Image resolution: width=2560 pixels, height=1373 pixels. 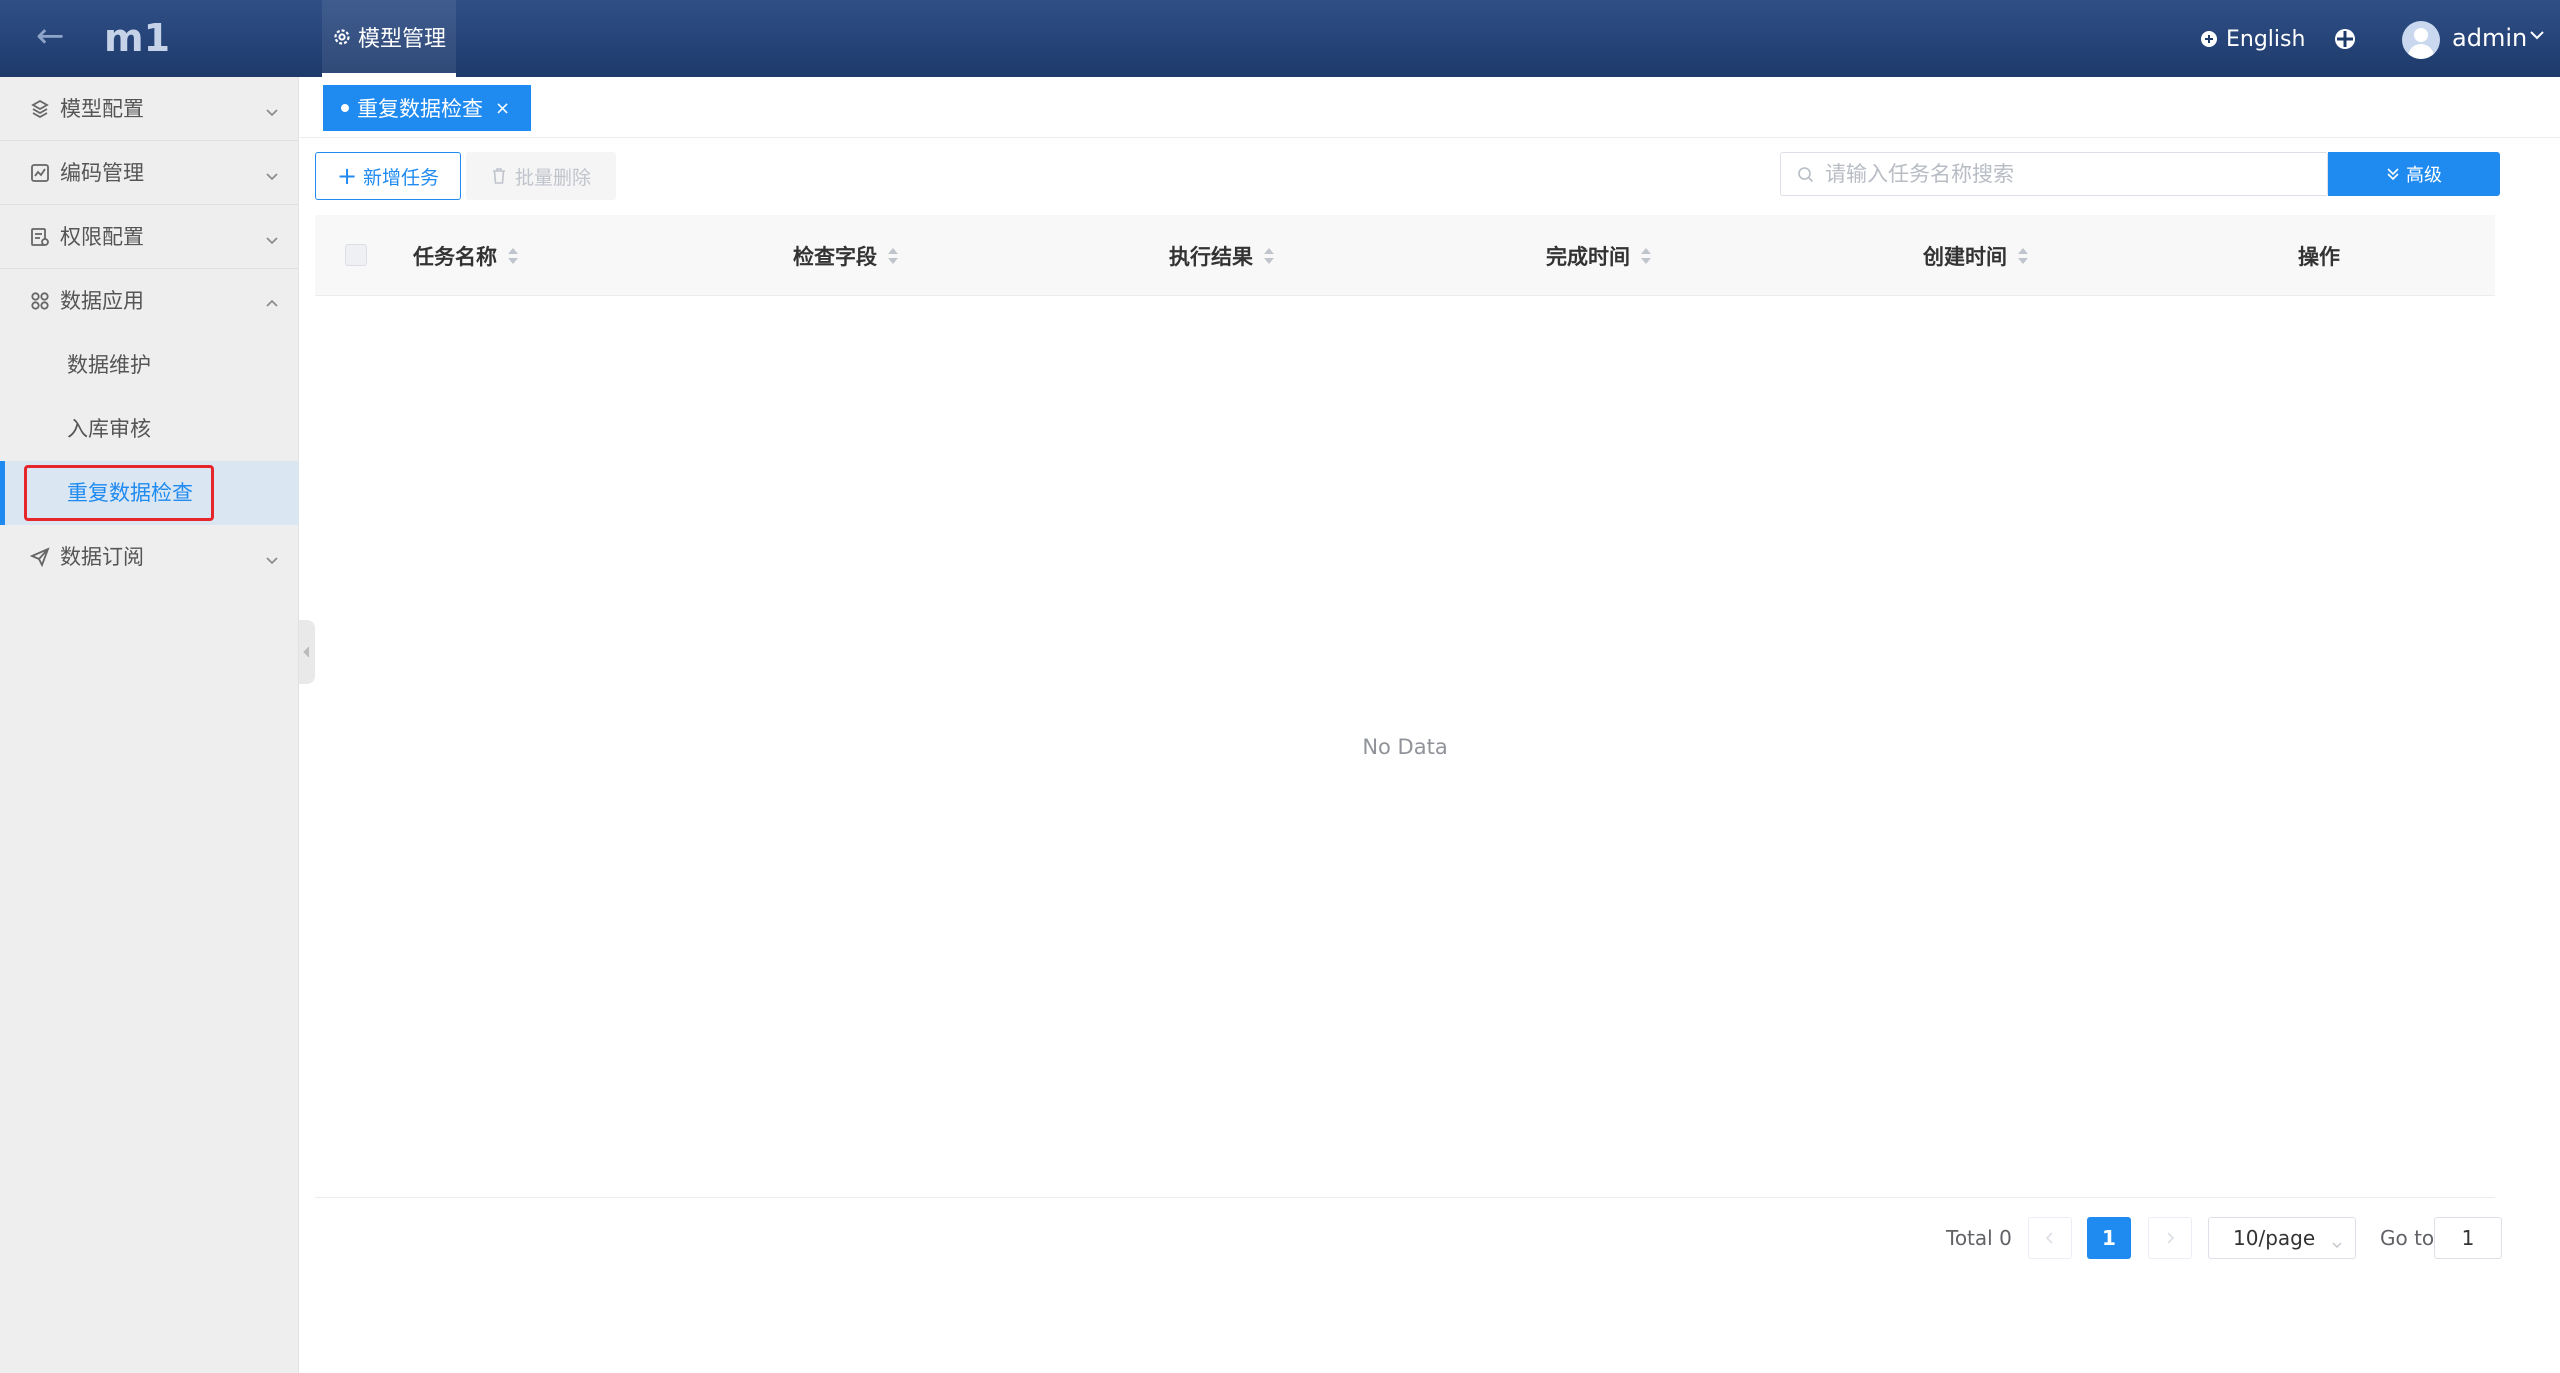 I want to click on sidebar-item-code-management: 编码管理, so click(x=149, y=173).